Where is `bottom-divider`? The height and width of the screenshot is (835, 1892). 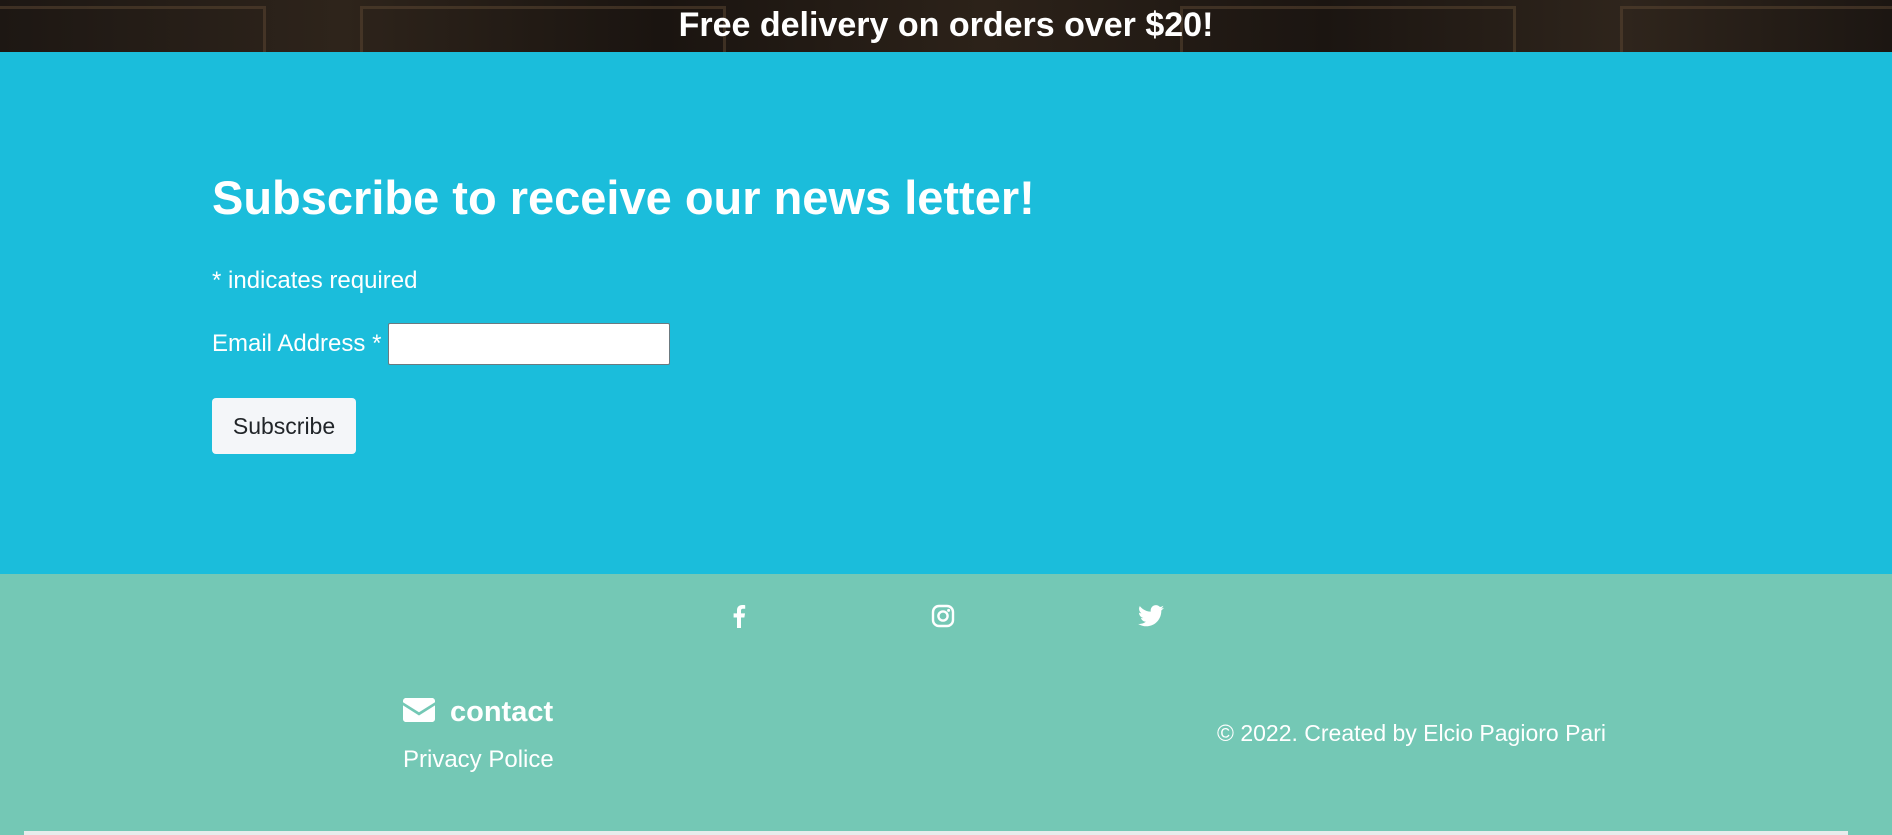 bottom-divider is located at coordinates (936, 833).